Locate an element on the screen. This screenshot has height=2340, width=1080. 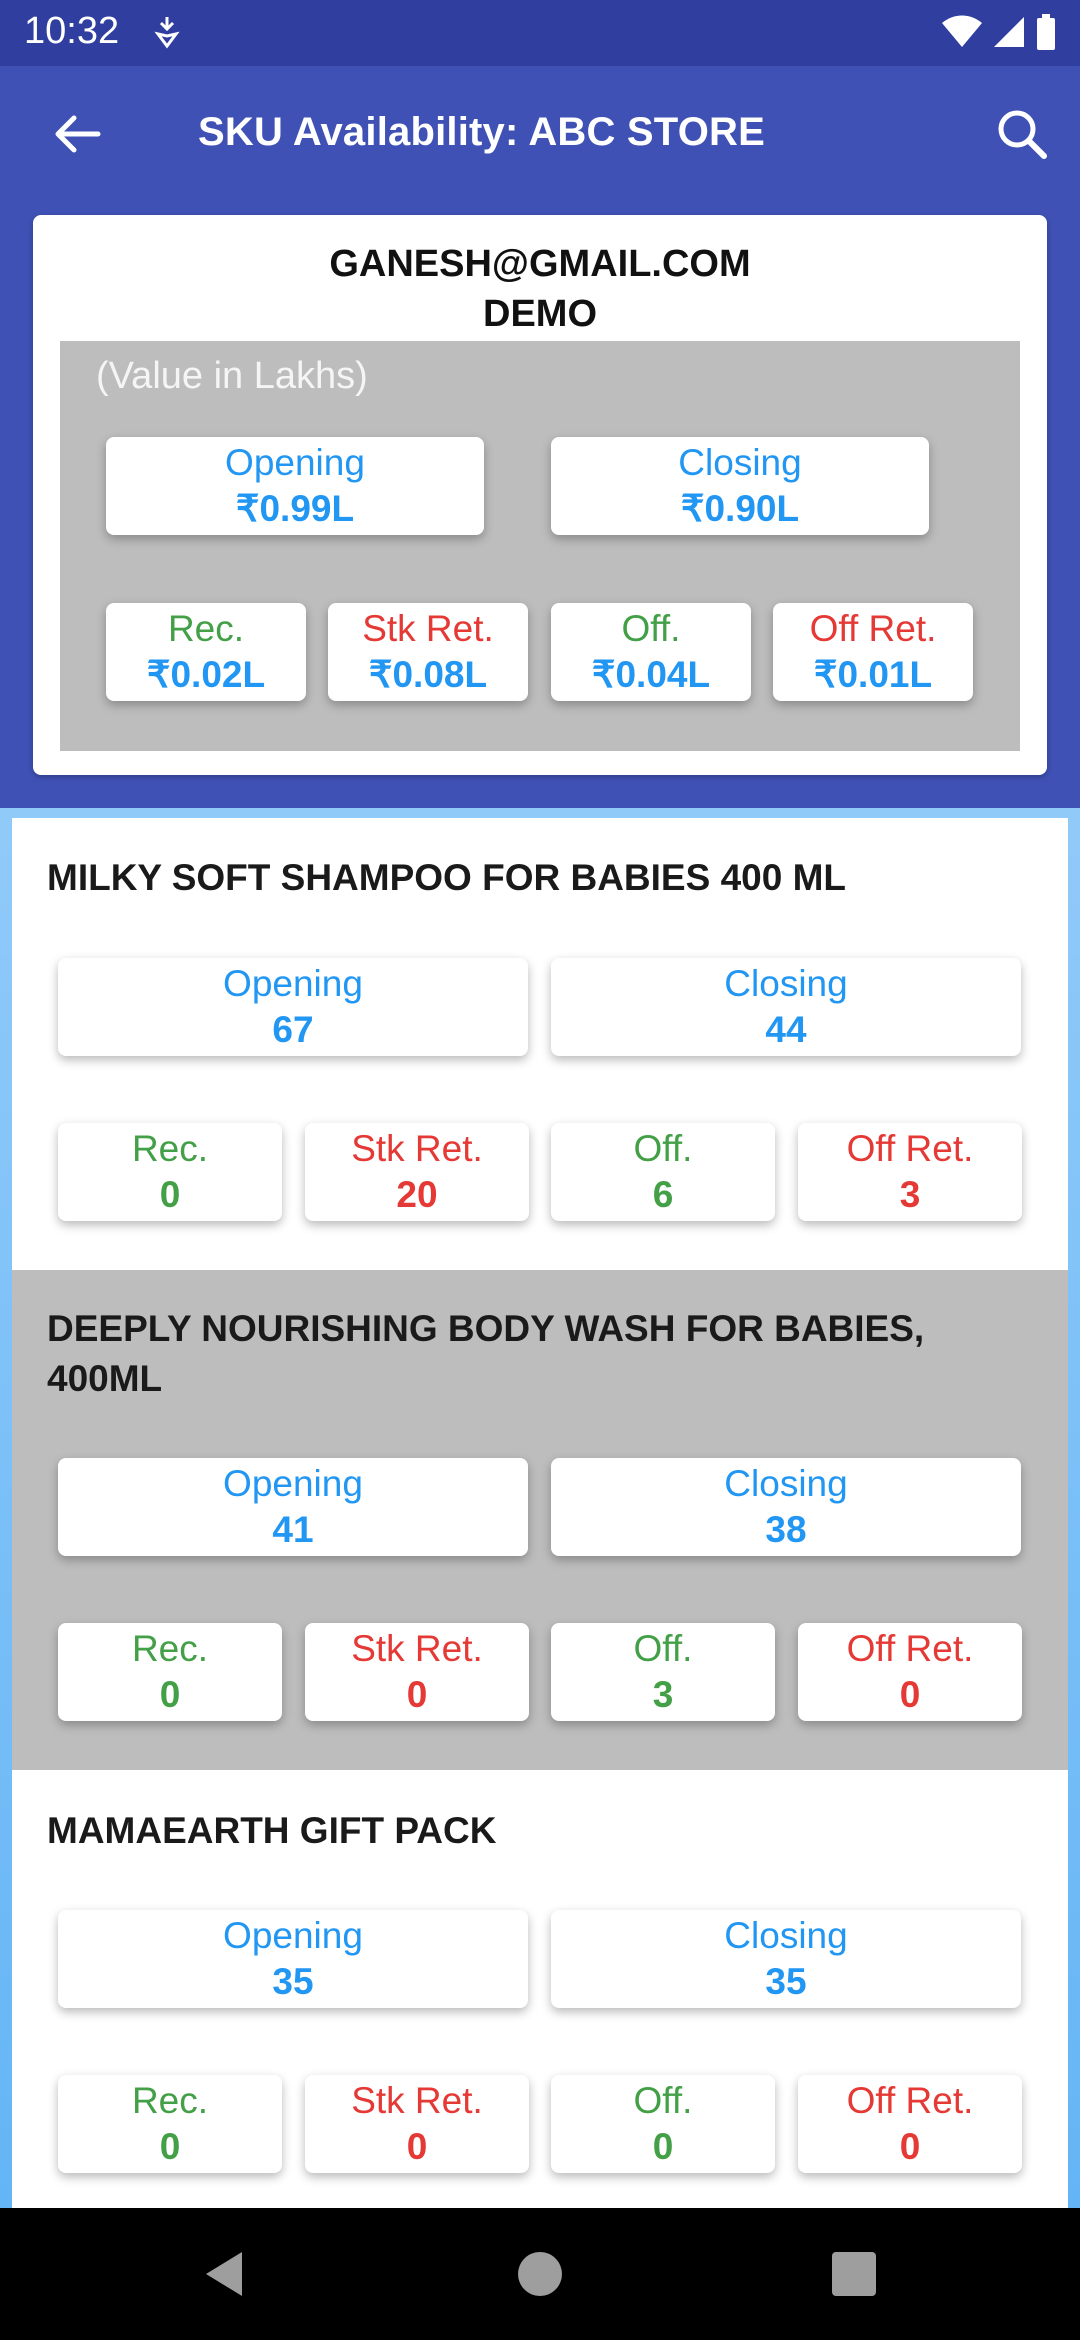
nav-home-icon is located at coordinates (540, 2274).